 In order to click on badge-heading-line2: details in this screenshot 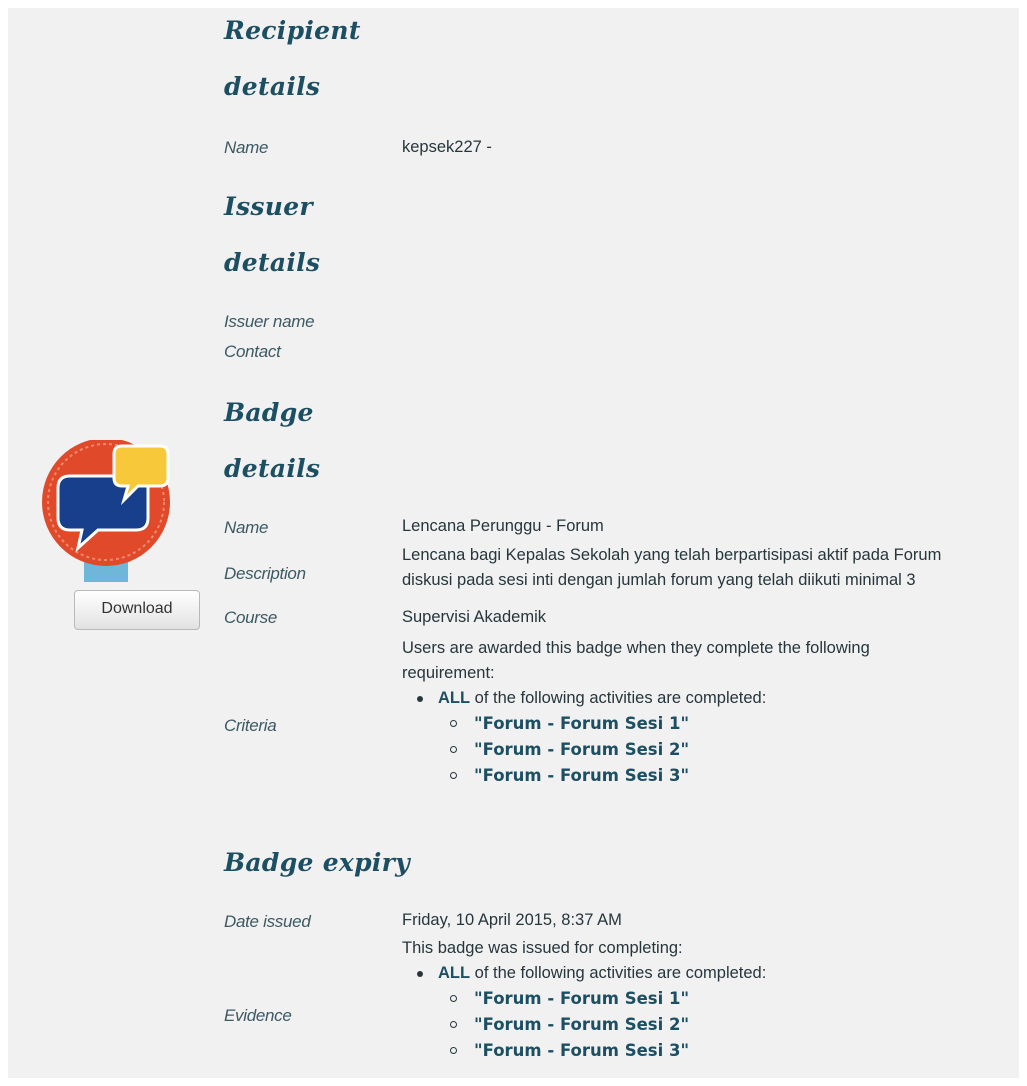, I will do `click(272, 468)`.